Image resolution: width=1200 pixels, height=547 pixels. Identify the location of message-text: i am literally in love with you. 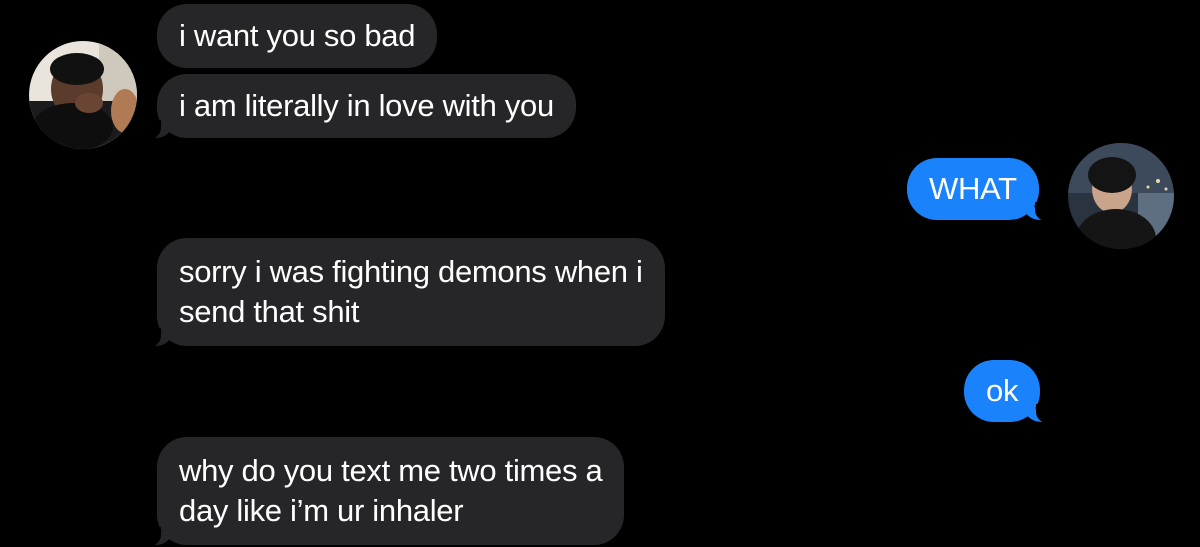
(366, 105).